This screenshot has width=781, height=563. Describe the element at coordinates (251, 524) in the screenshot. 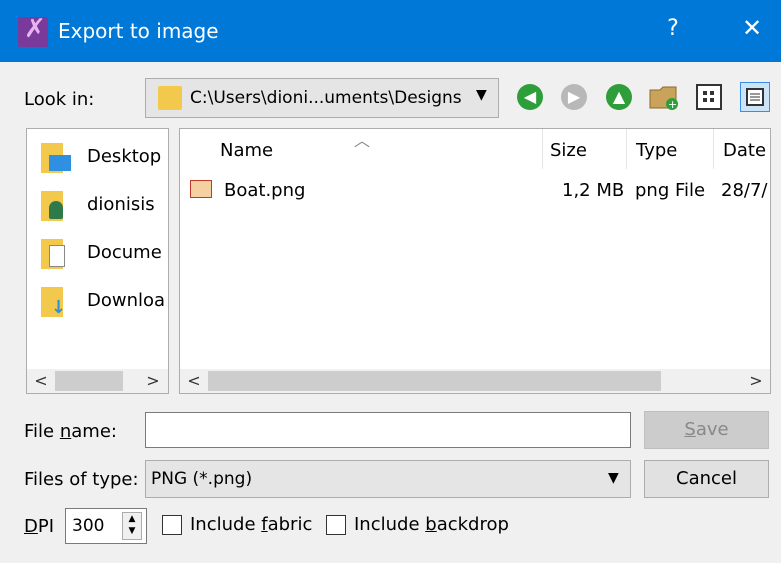

I see `include-fabric-label: Include fabric` at that location.